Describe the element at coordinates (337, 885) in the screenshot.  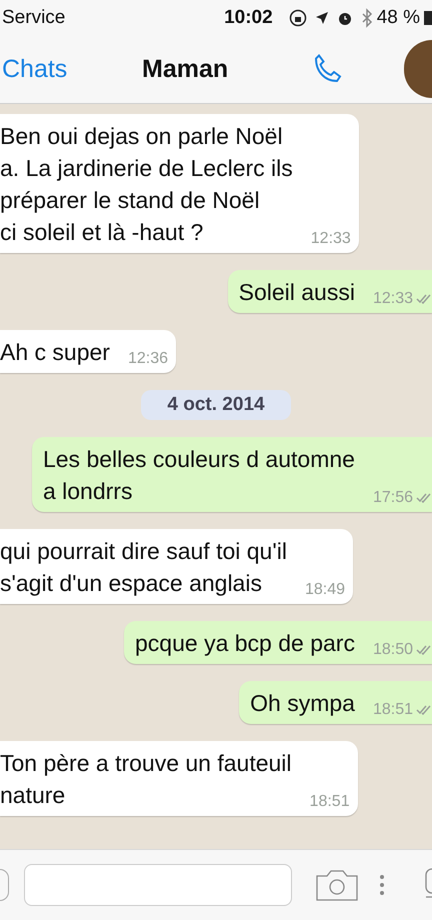
I see `camera-icon` at that location.